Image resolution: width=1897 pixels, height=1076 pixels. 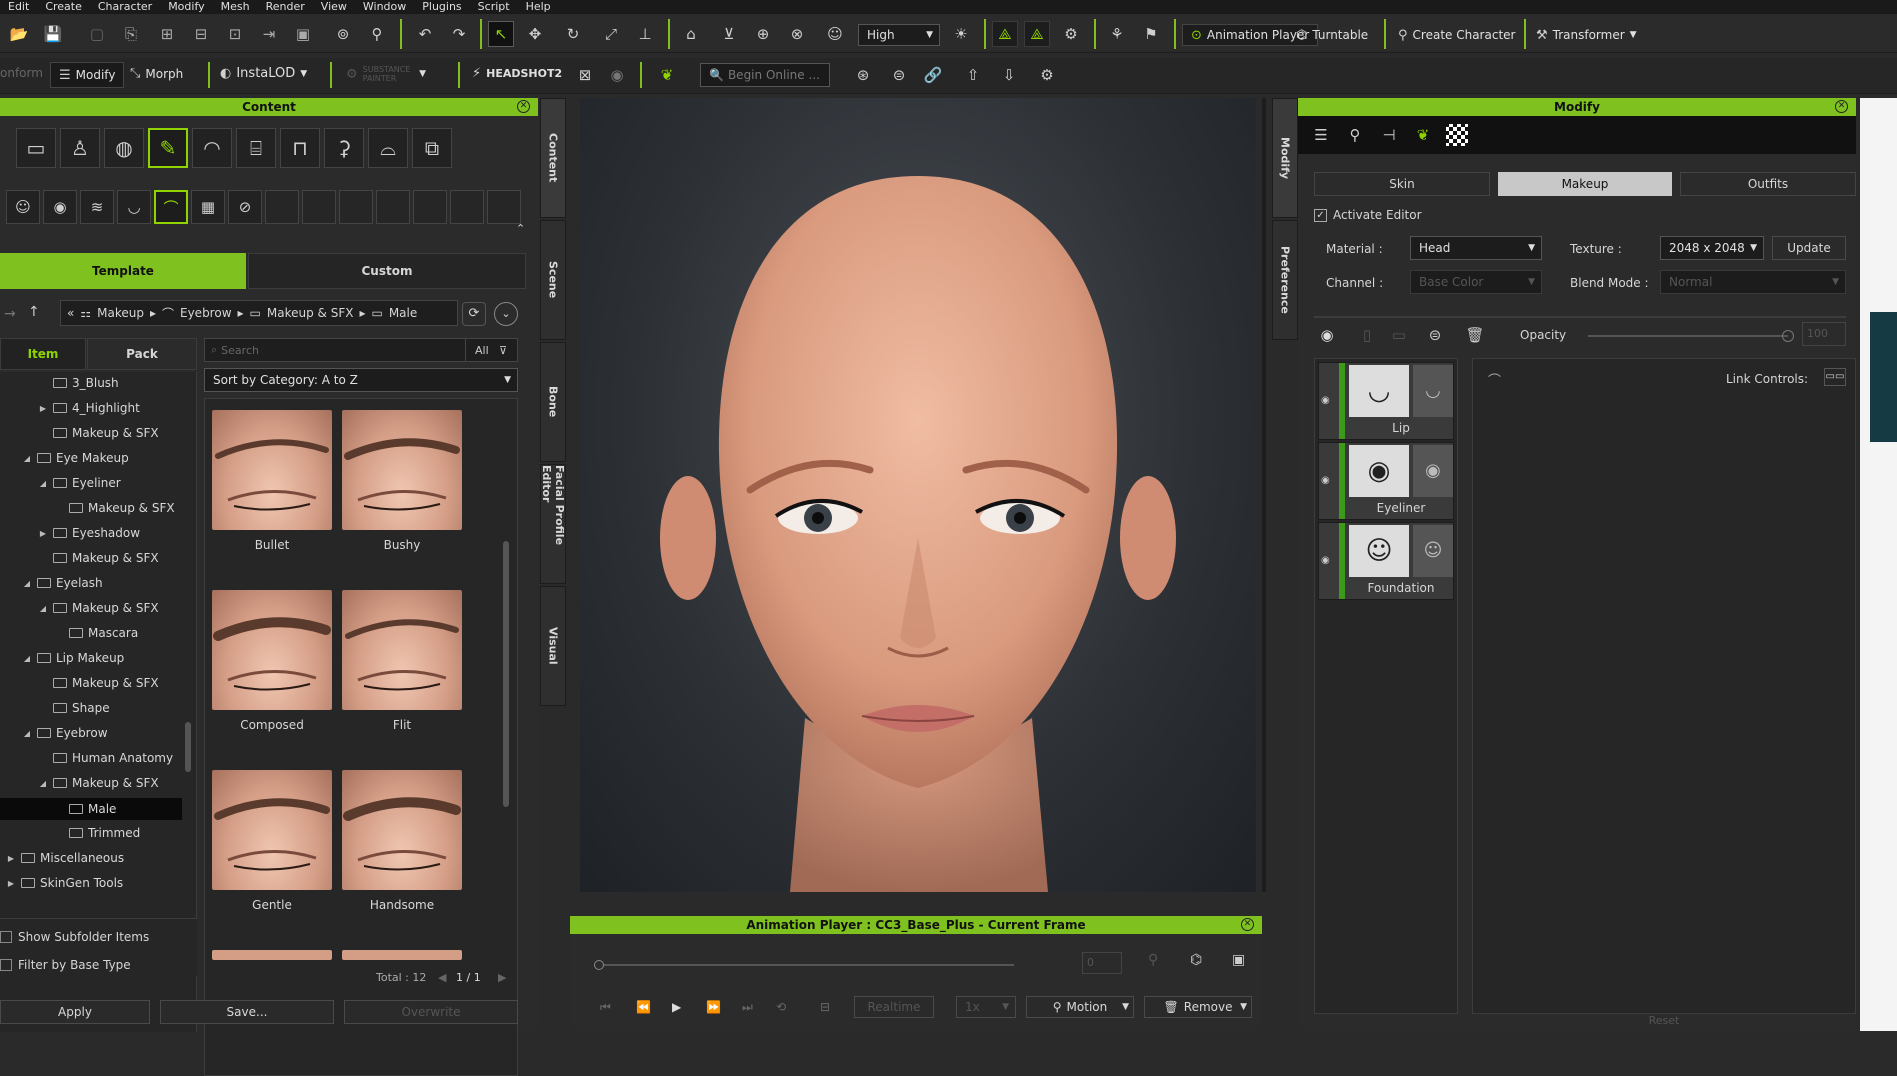 What do you see at coordinates (1456, 35) in the screenshot?
I see `create-character-button: ⚲ Create Character` at bounding box center [1456, 35].